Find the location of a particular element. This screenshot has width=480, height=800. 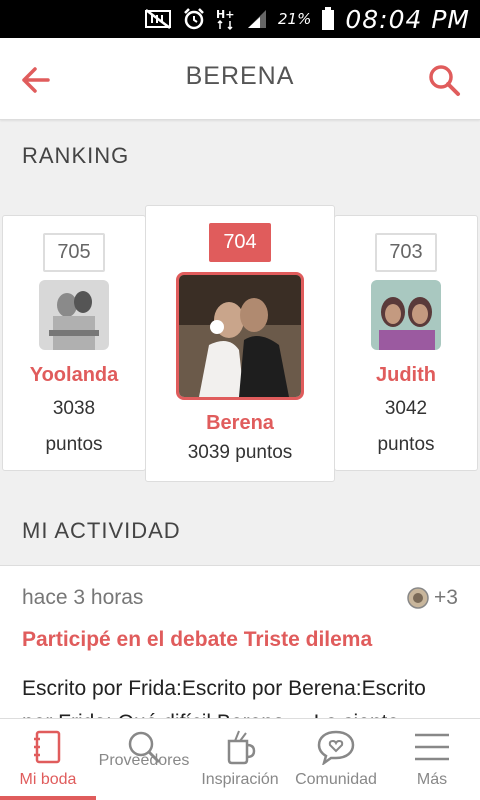

nav-item-inspiracion: Inspiración is located at coordinates (240, 759).